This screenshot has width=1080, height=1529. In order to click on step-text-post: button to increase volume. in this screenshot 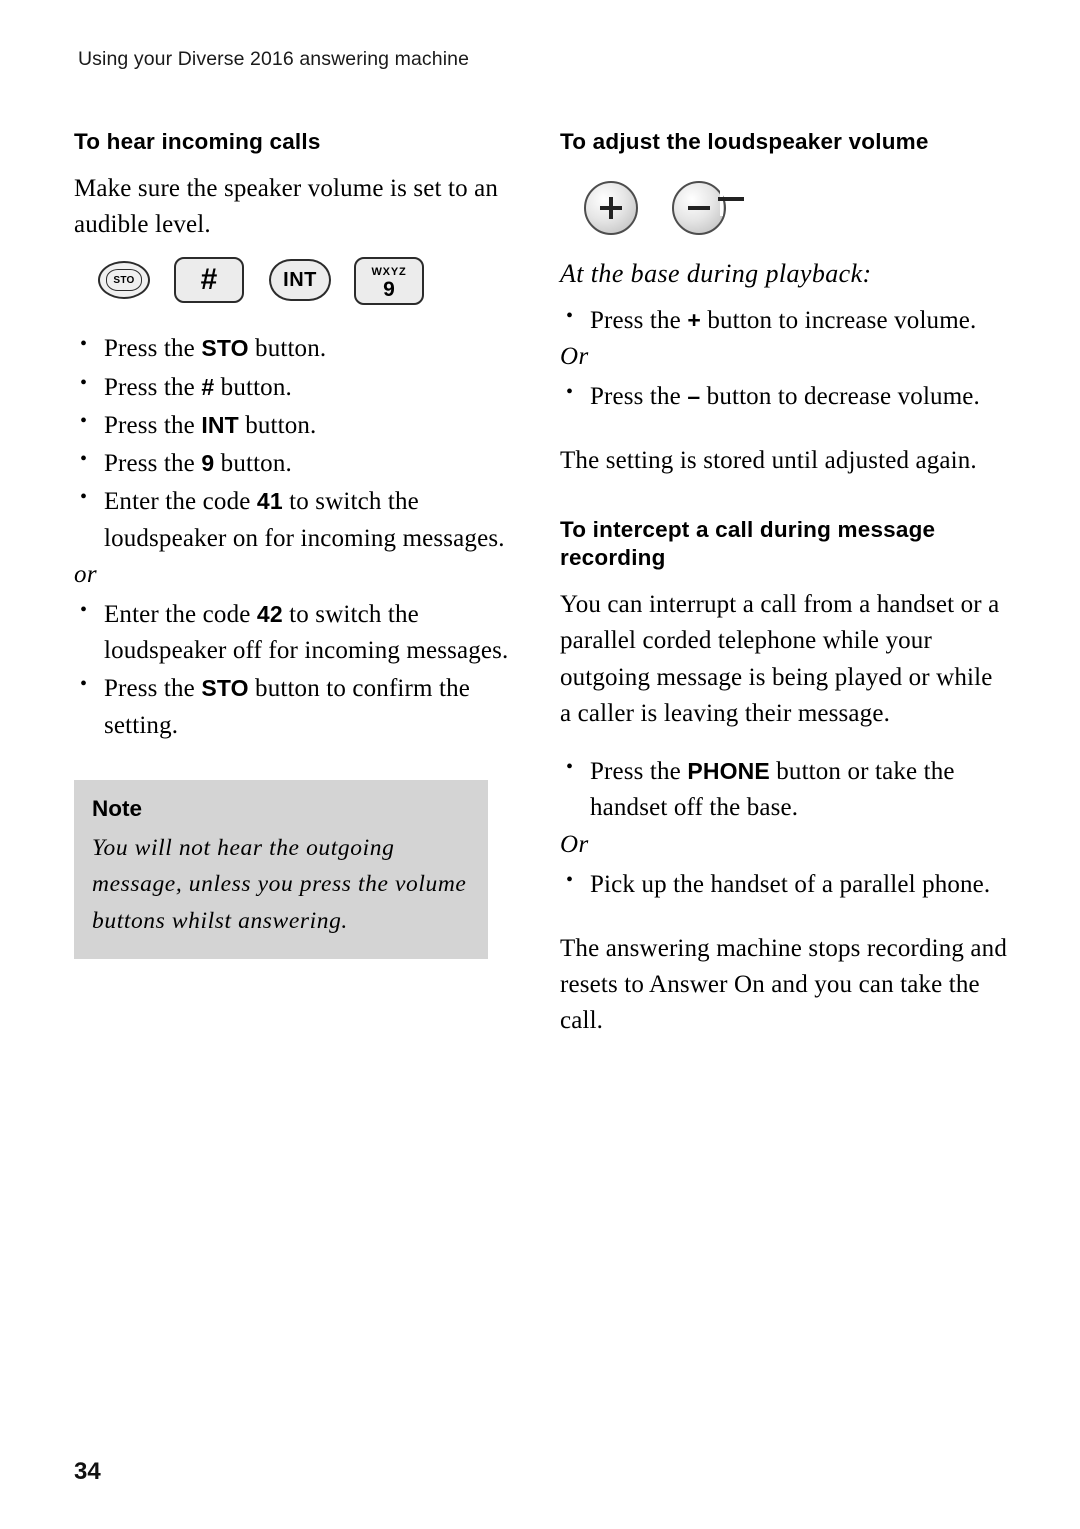, I will do `click(838, 320)`.